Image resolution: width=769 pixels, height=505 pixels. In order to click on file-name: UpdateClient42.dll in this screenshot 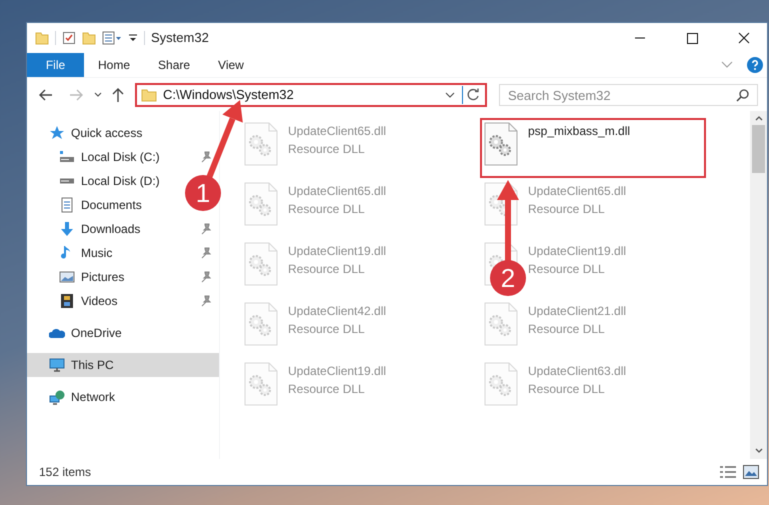, I will do `click(337, 311)`.